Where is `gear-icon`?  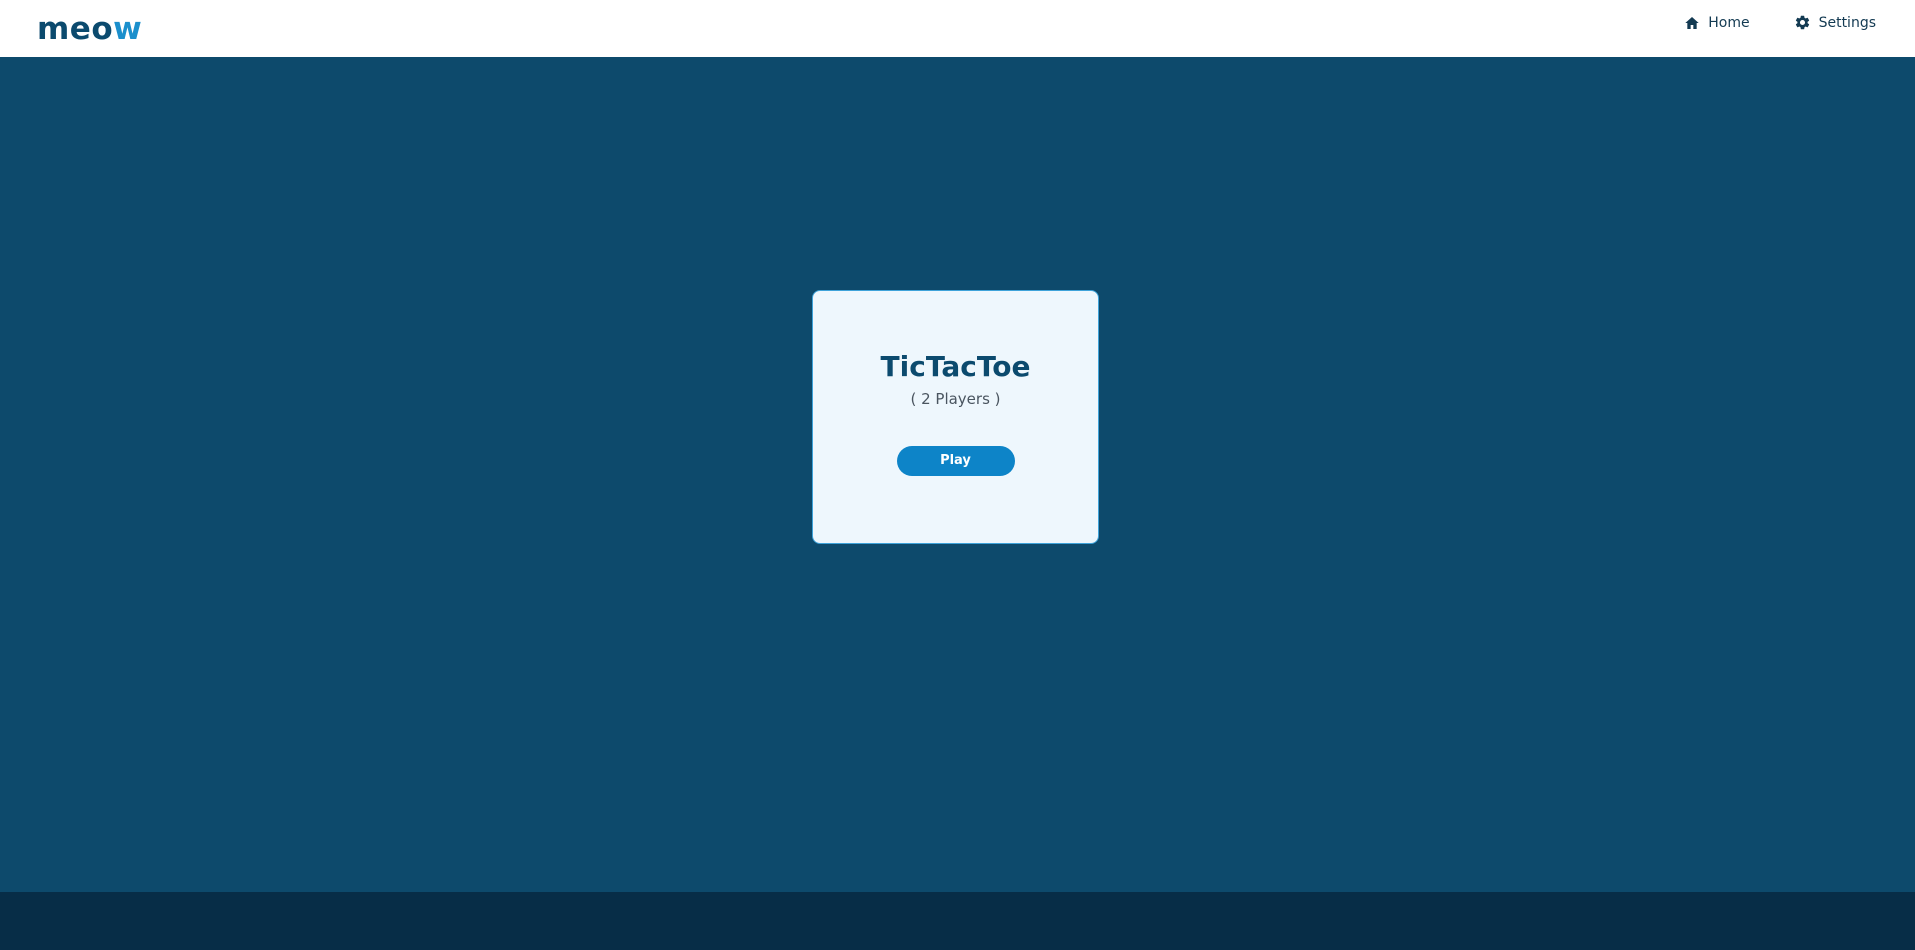
gear-icon is located at coordinates (1802, 22).